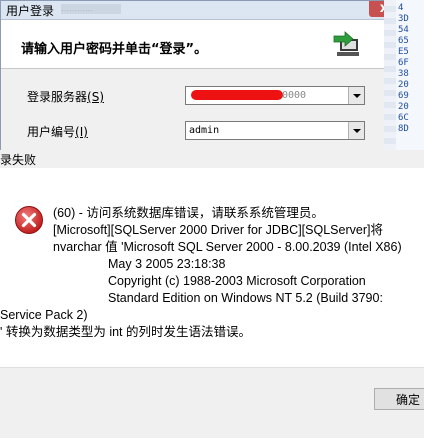  Describe the element at coordinates (403, 118) in the screenshot. I see `hex-value: 6C` at that location.